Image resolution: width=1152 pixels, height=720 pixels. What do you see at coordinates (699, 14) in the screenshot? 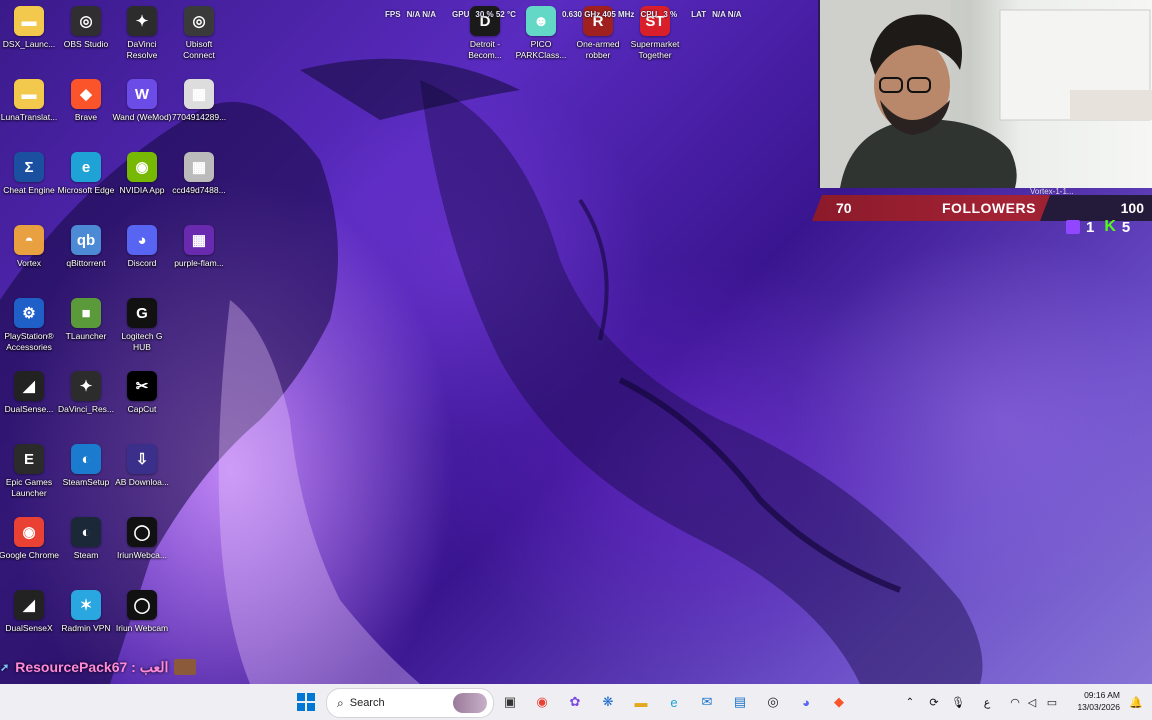
I see `lat-label: LAT` at bounding box center [699, 14].